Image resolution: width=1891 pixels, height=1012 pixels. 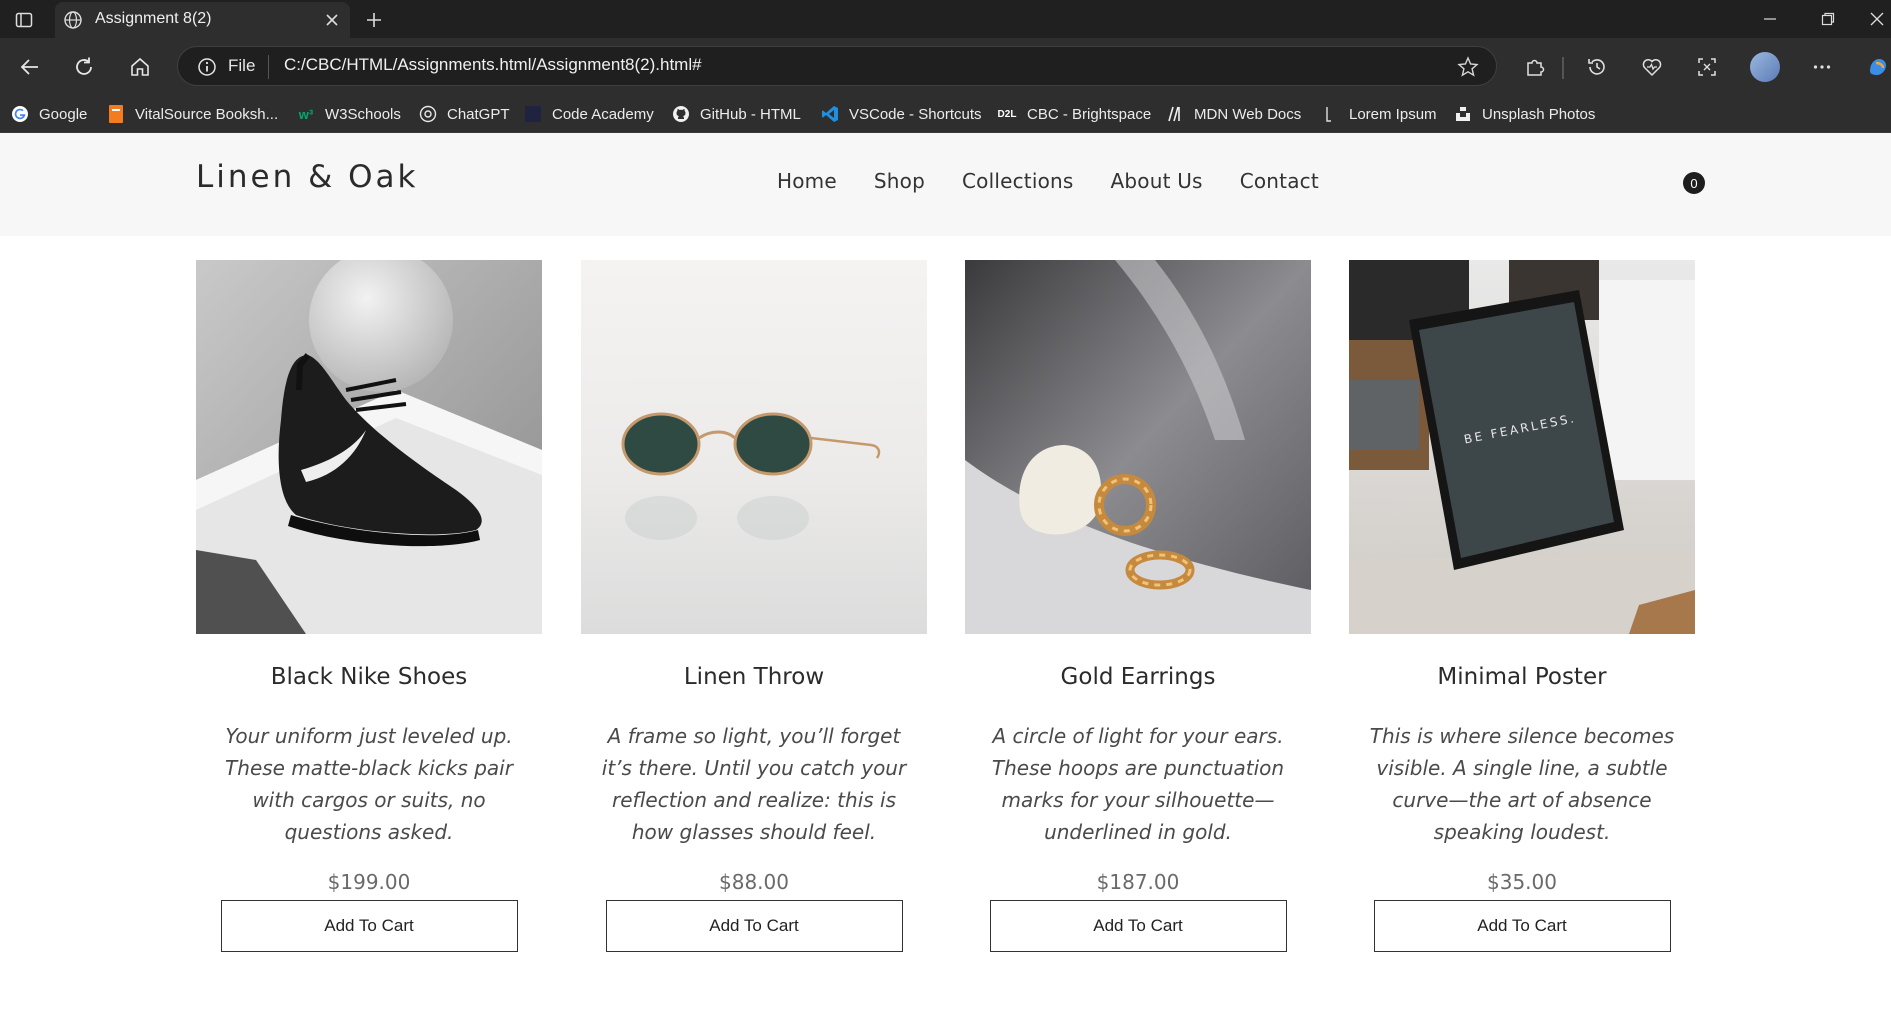 I want to click on black-sneaker-photo, so click(x=369, y=447).